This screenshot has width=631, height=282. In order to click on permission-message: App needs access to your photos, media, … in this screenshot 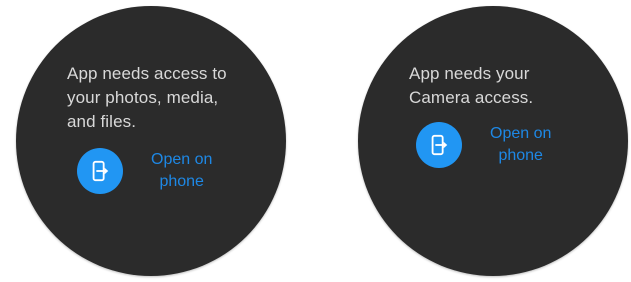, I will do `click(147, 97)`.